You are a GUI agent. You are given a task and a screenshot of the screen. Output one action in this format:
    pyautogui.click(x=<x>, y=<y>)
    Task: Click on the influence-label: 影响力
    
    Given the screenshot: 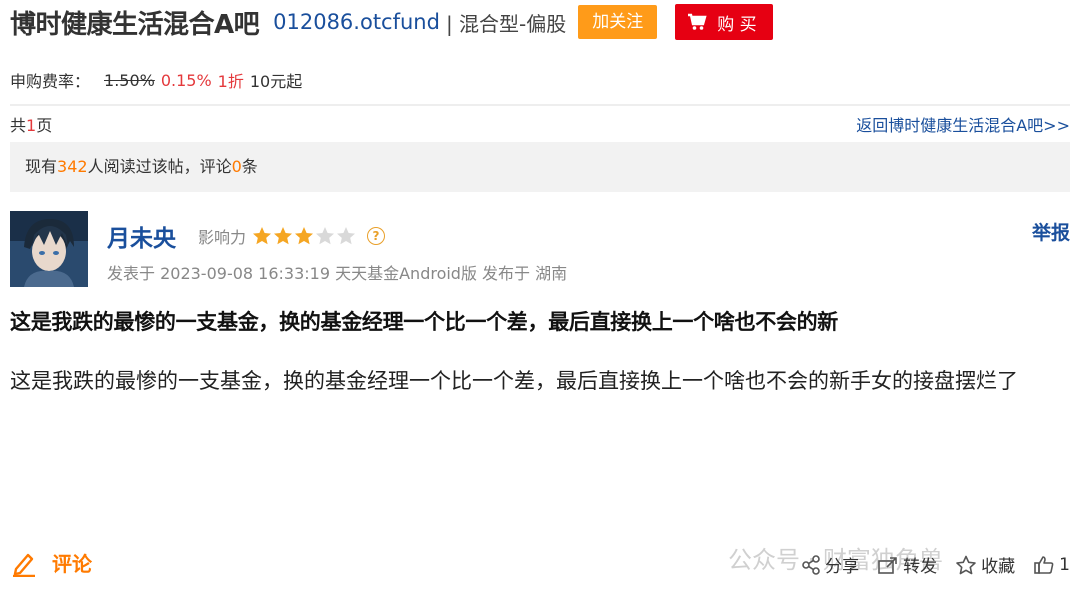 What is the action you would take?
    pyautogui.click(x=222, y=237)
    